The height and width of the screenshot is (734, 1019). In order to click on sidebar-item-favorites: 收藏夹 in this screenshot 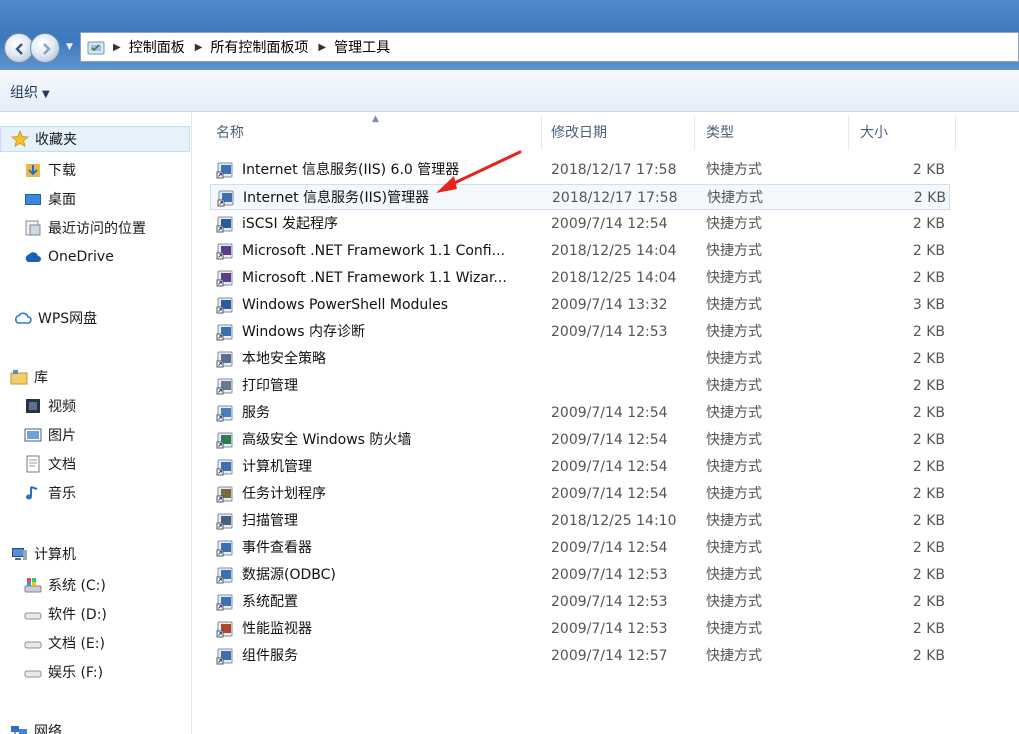, I will do `click(95, 139)`.